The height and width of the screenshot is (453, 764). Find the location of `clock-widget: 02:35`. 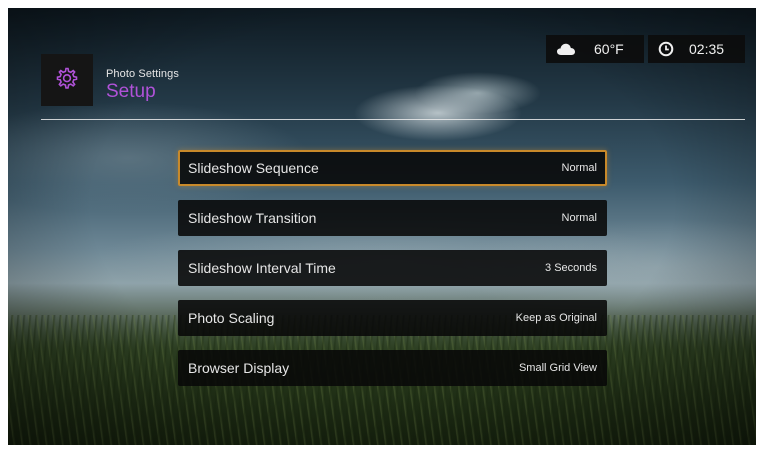

clock-widget: 02:35 is located at coordinates (696, 49).